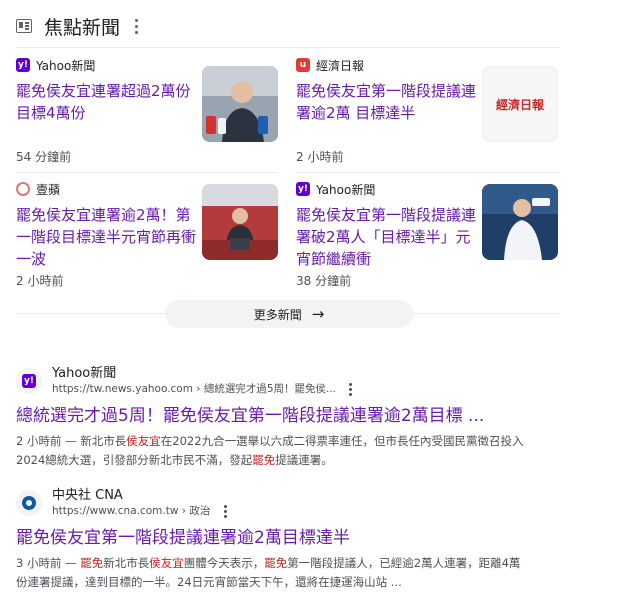 Image resolution: width=640 pixels, height=596 pixels. Describe the element at coordinates (126, 563) in the screenshot. I see `snippet-text: 新北市長` at that location.